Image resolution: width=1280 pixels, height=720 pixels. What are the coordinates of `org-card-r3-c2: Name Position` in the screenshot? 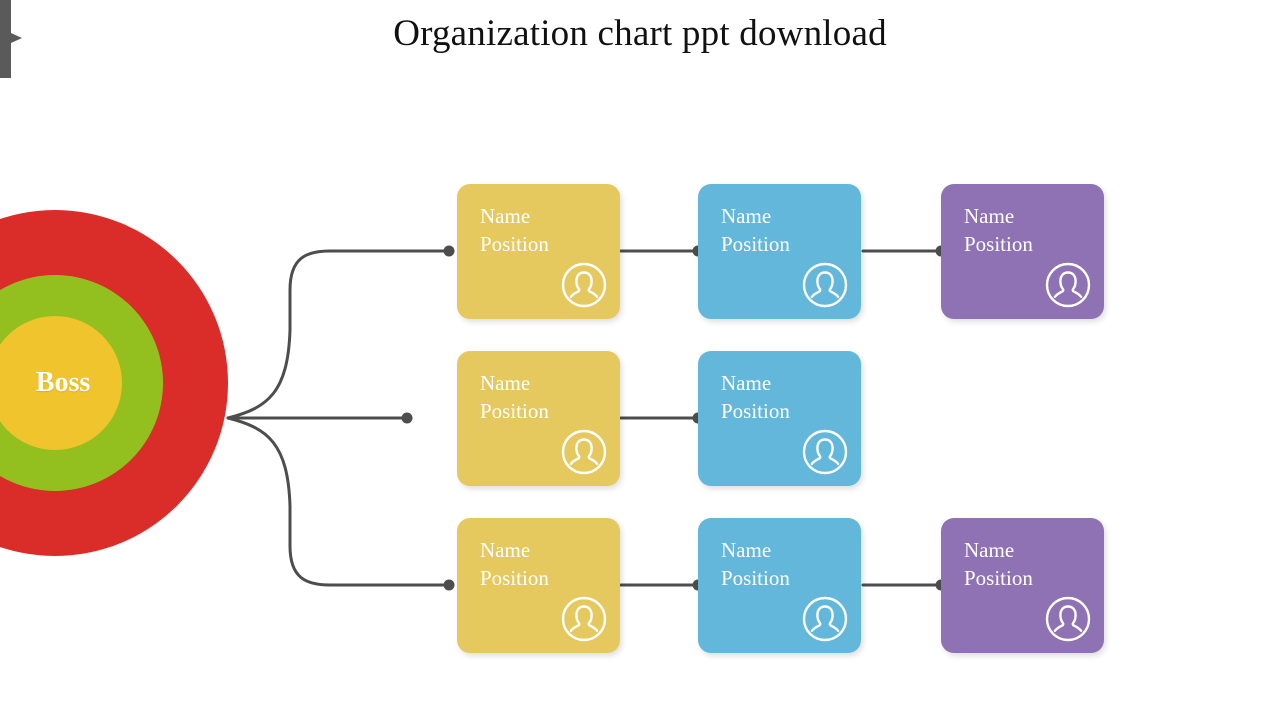 It's located at (779, 585).